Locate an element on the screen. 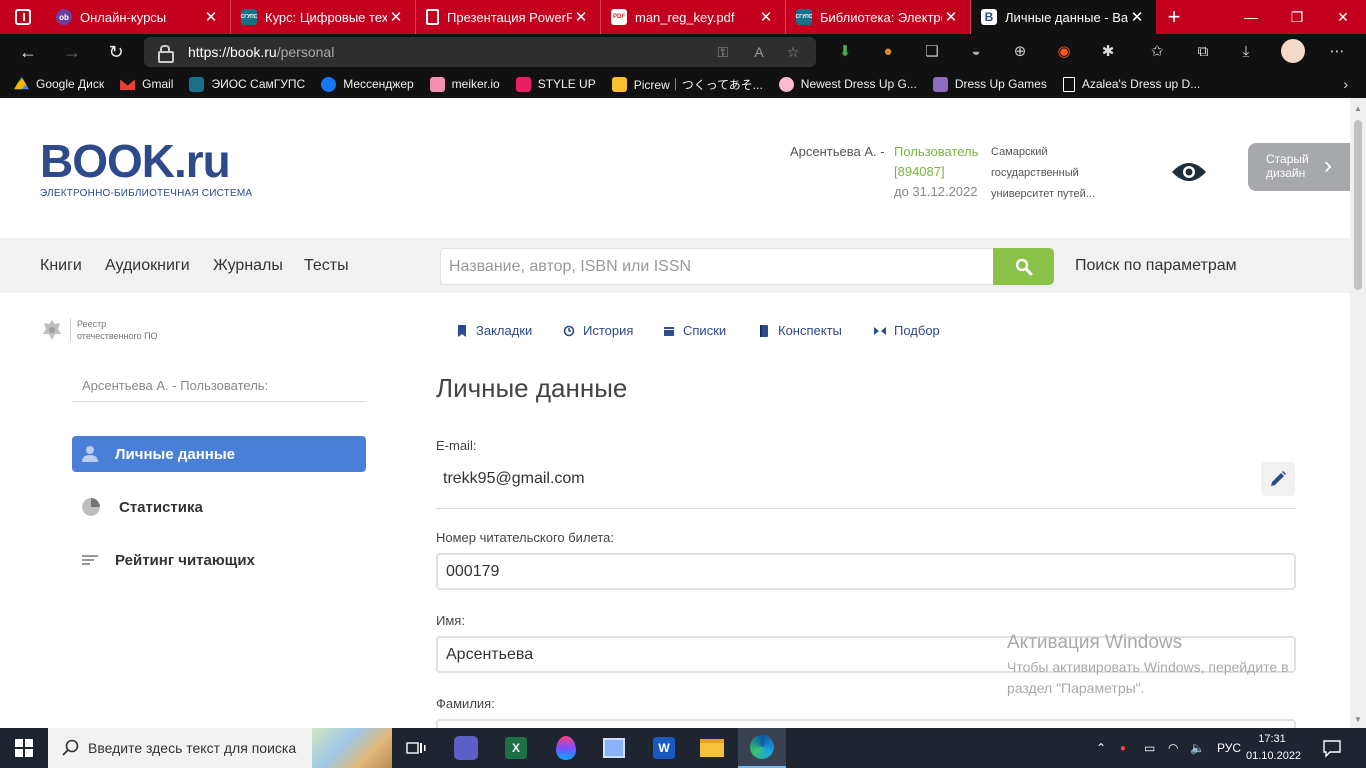 This screenshot has width=1366, height=768. meiker-icon is located at coordinates (437, 84).